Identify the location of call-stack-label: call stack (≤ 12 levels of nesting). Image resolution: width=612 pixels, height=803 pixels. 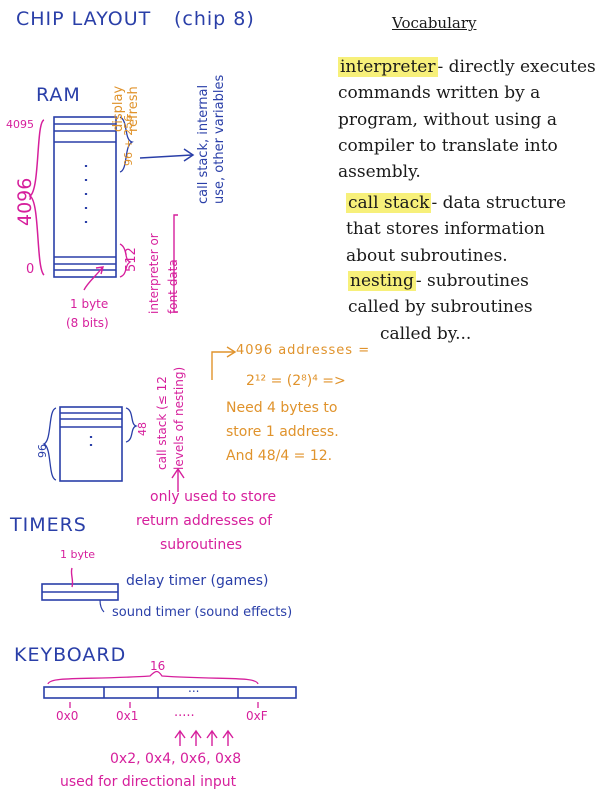
(171, 418).